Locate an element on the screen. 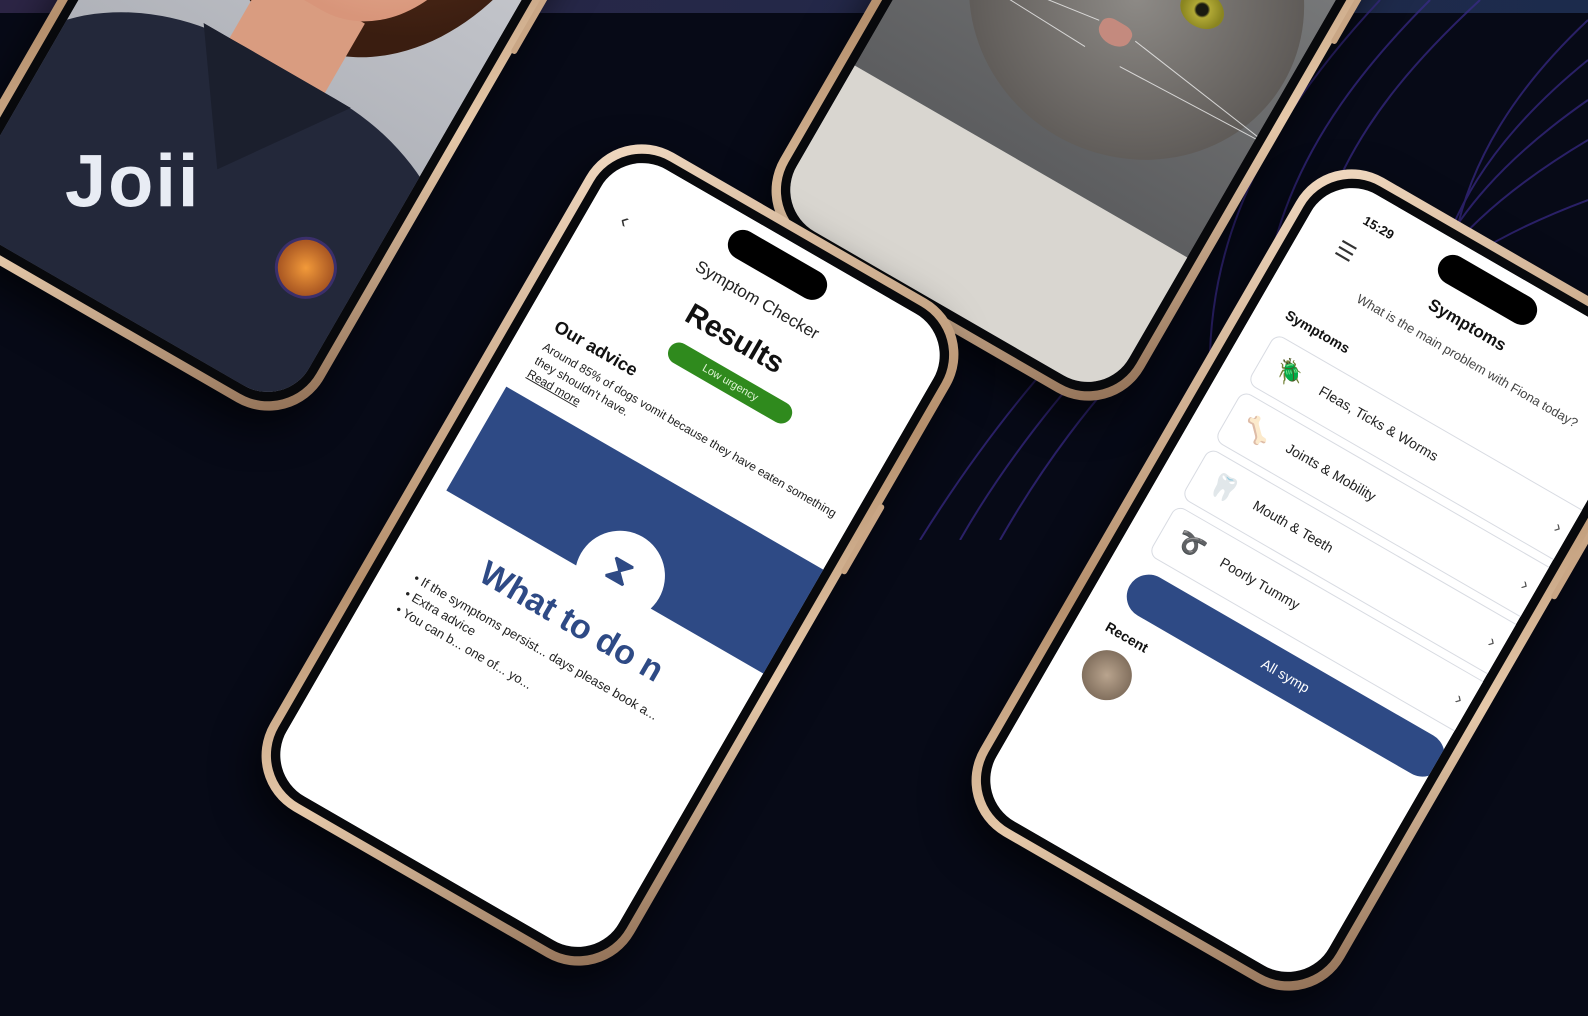 The image size is (1588, 1016). bone-icon: 🦴 is located at coordinates (1257, 431).